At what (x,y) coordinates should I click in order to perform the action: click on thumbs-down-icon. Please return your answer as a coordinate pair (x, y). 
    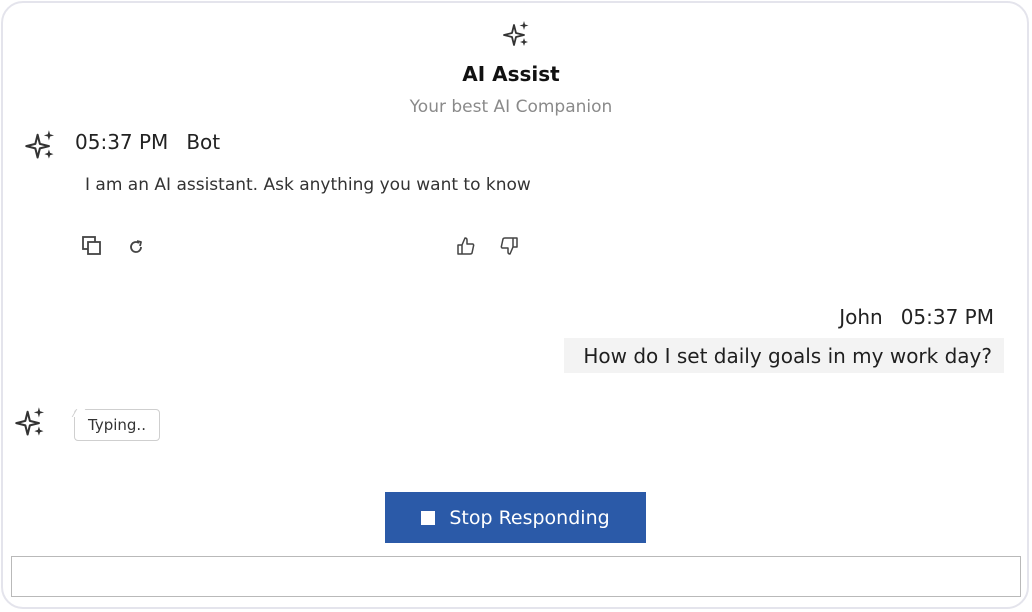
    Looking at the image, I should click on (509, 246).